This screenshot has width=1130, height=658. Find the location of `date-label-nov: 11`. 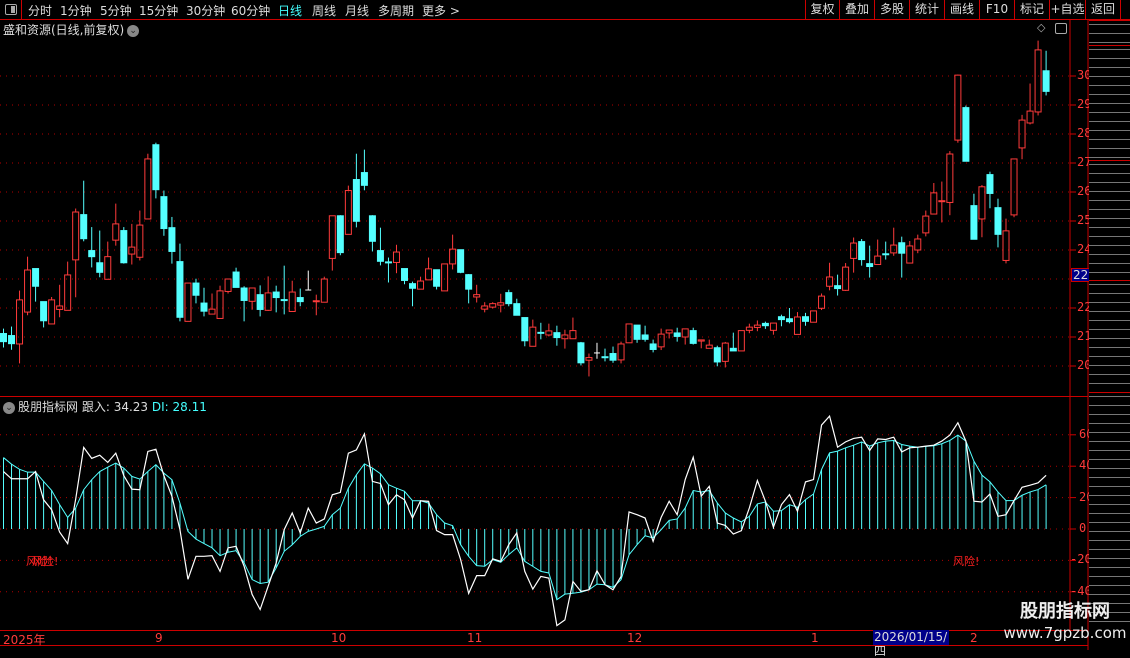

date-label-nov: 11 is located at coordinates (475, 638).